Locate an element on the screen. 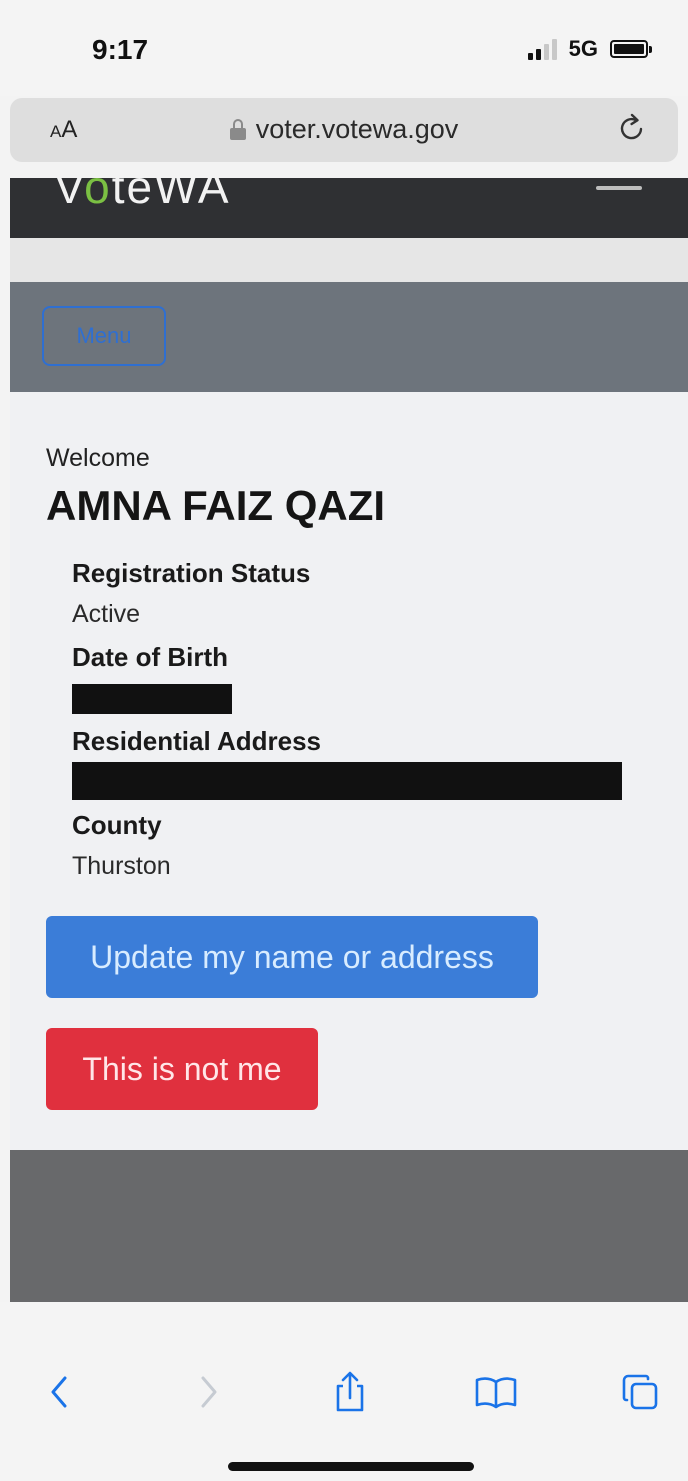 This screenshot has height=1481, width=688. date-of-birth-redacted is located at coordinates (152, 699).